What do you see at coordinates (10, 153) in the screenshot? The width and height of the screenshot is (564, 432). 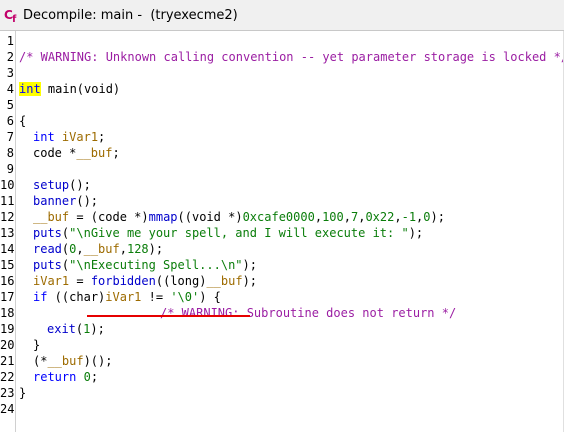 I see `line-number: 8` at bounding box center [10, 153].